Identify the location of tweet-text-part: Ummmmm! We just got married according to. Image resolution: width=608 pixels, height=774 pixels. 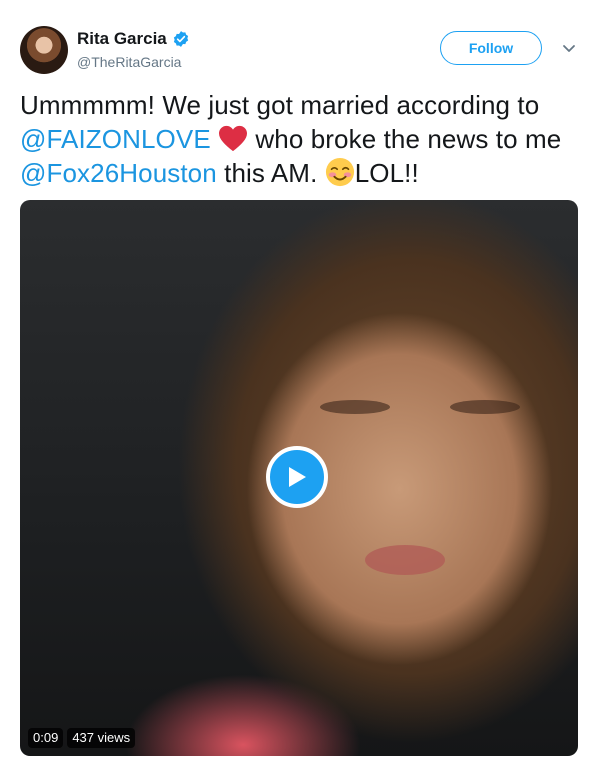
(280, 105).